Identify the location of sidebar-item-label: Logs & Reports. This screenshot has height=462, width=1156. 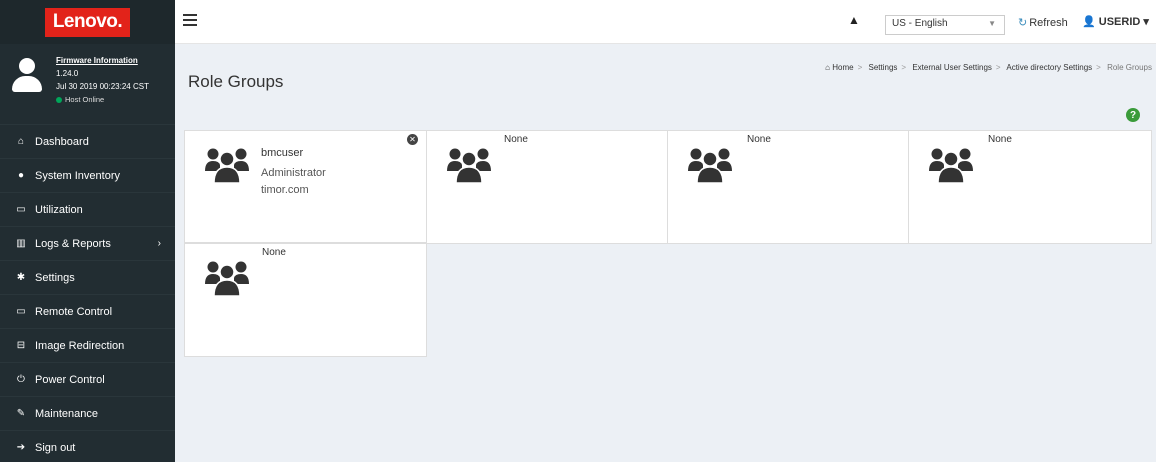
(73, 243).